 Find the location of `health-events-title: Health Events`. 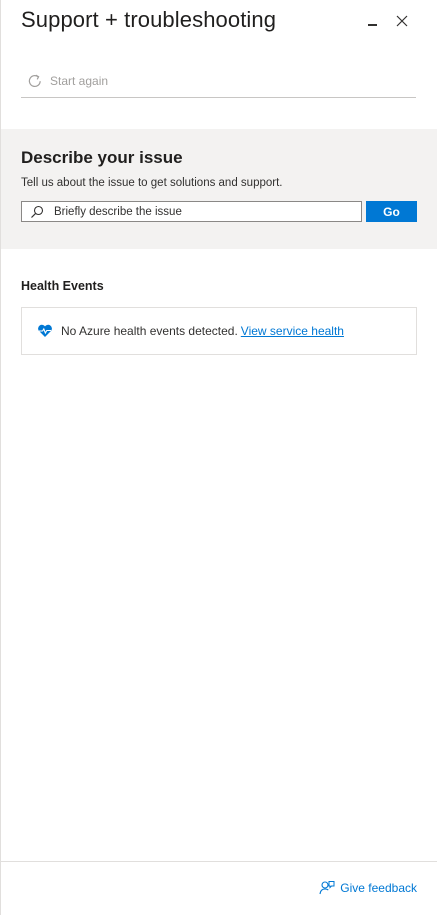

health-events-title: Health Events is located at coordinates (62, 286).